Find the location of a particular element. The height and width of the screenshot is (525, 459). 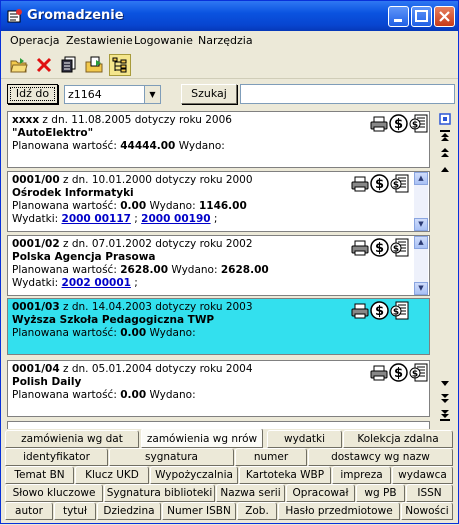

menu-zestawienie: Zestawienie is located at coordinates (99, 40).